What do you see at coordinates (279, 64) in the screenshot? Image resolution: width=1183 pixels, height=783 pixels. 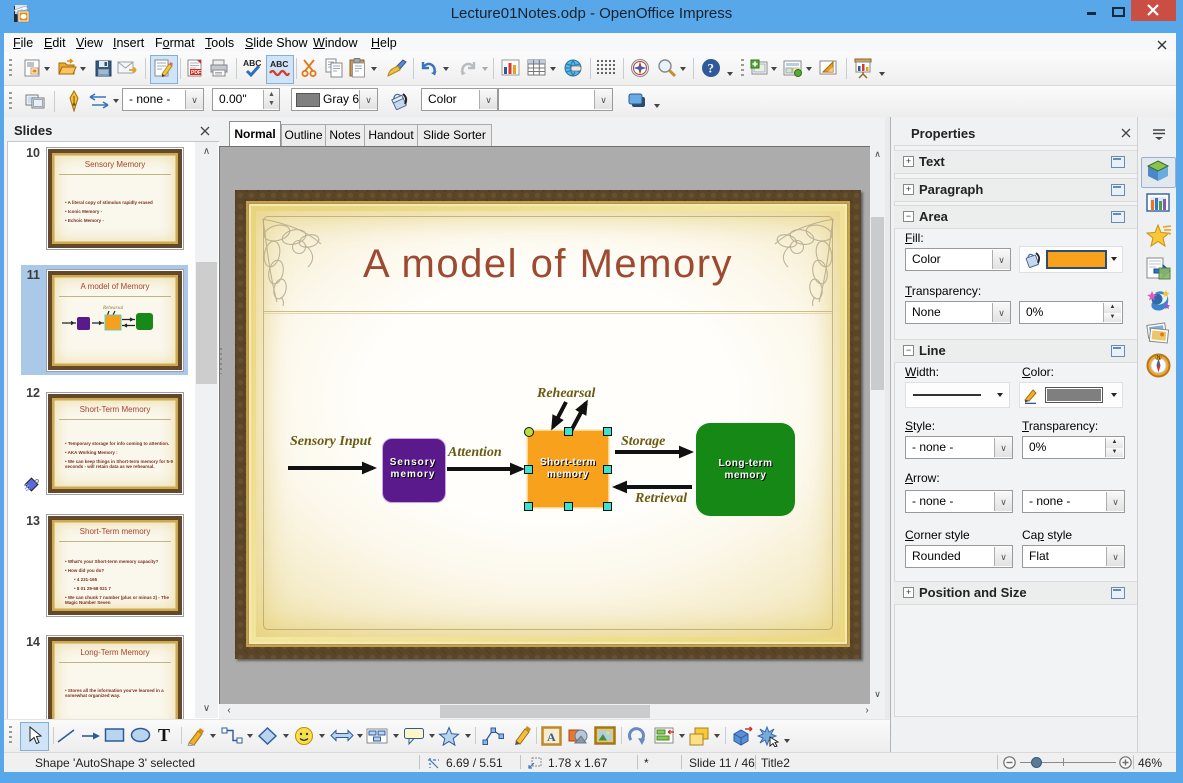 I see `svg-text: ABC` at bounding box center [279, 64].